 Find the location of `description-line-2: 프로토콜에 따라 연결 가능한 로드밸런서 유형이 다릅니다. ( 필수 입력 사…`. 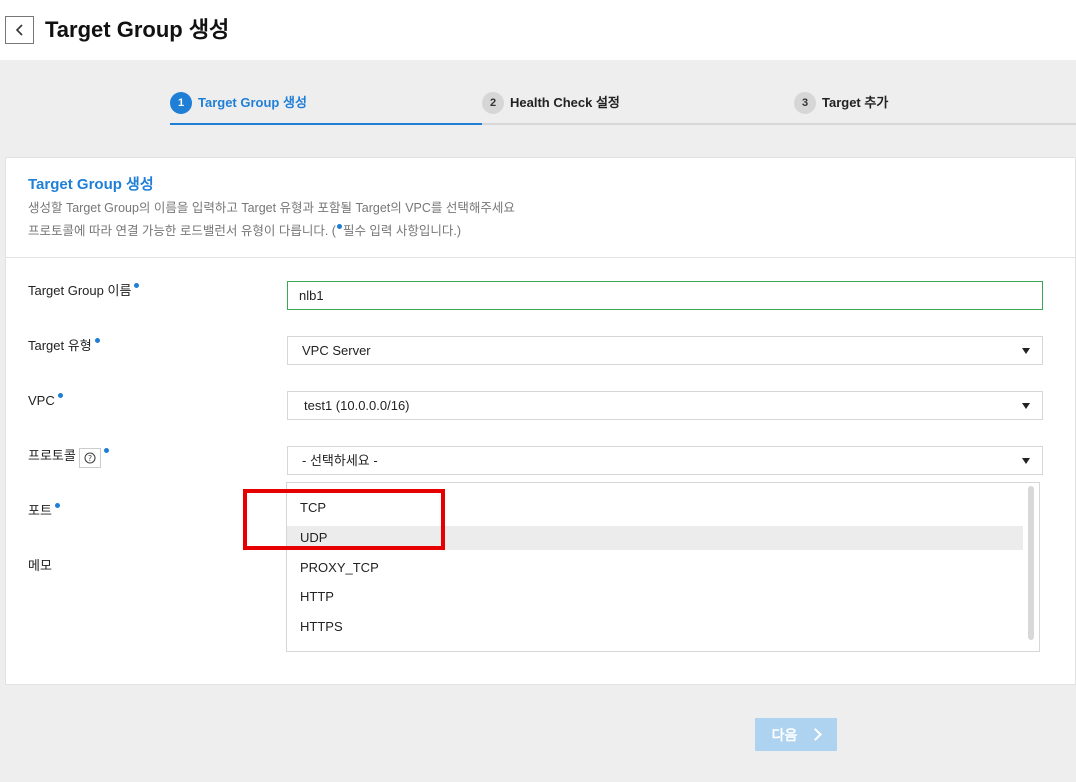

description-line-2: 프로토콜에 따라 연결 가능한 로드밸런서 유형이 다릅니다. ( 필수 입력 사… is located at coordinates (540, 231).